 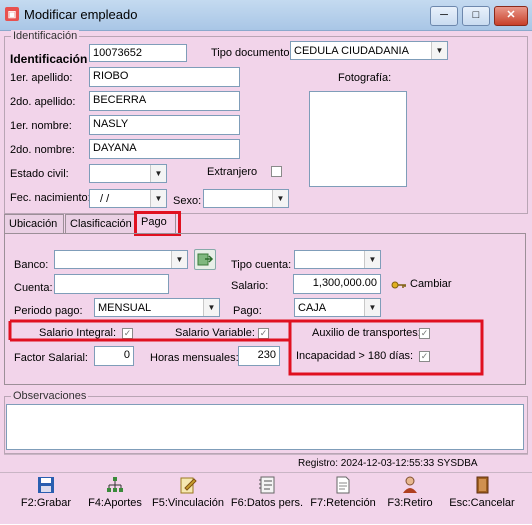 I want to click on observaciones-group-title: Observaciones, so click(x=50, y=396).